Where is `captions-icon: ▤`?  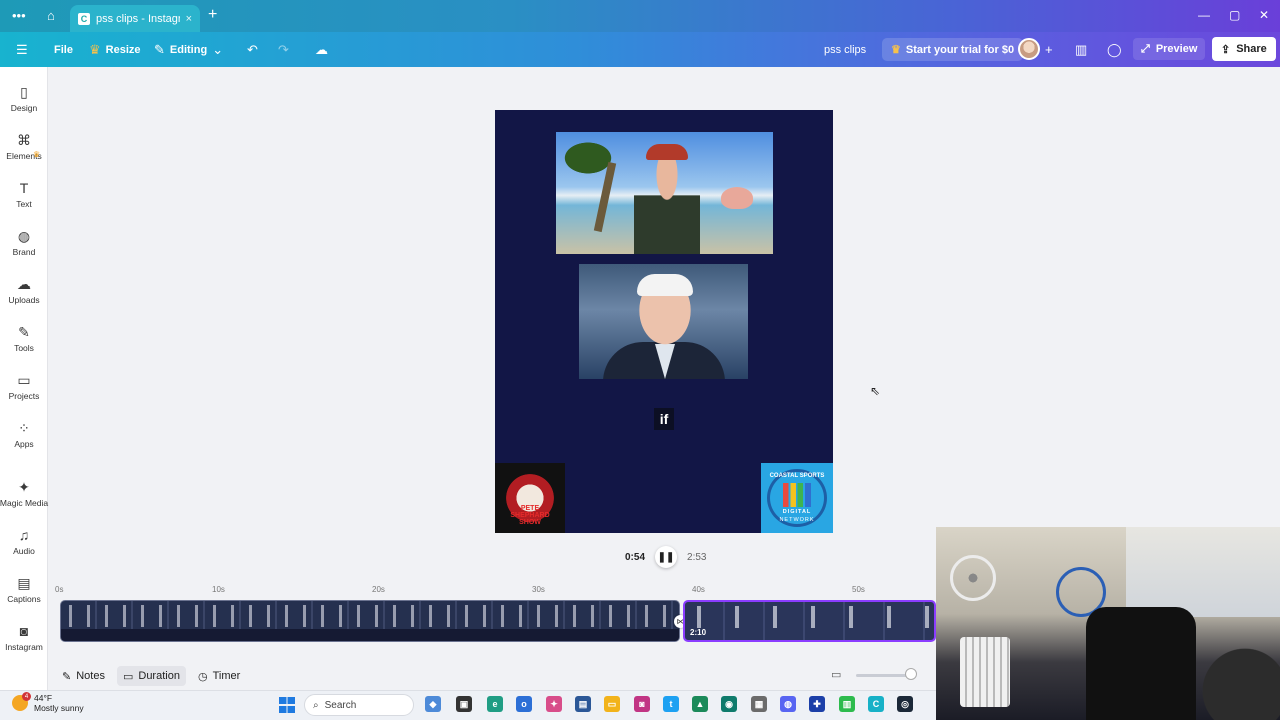
captions-icon: ▤ is located at coordinates (24, 582).